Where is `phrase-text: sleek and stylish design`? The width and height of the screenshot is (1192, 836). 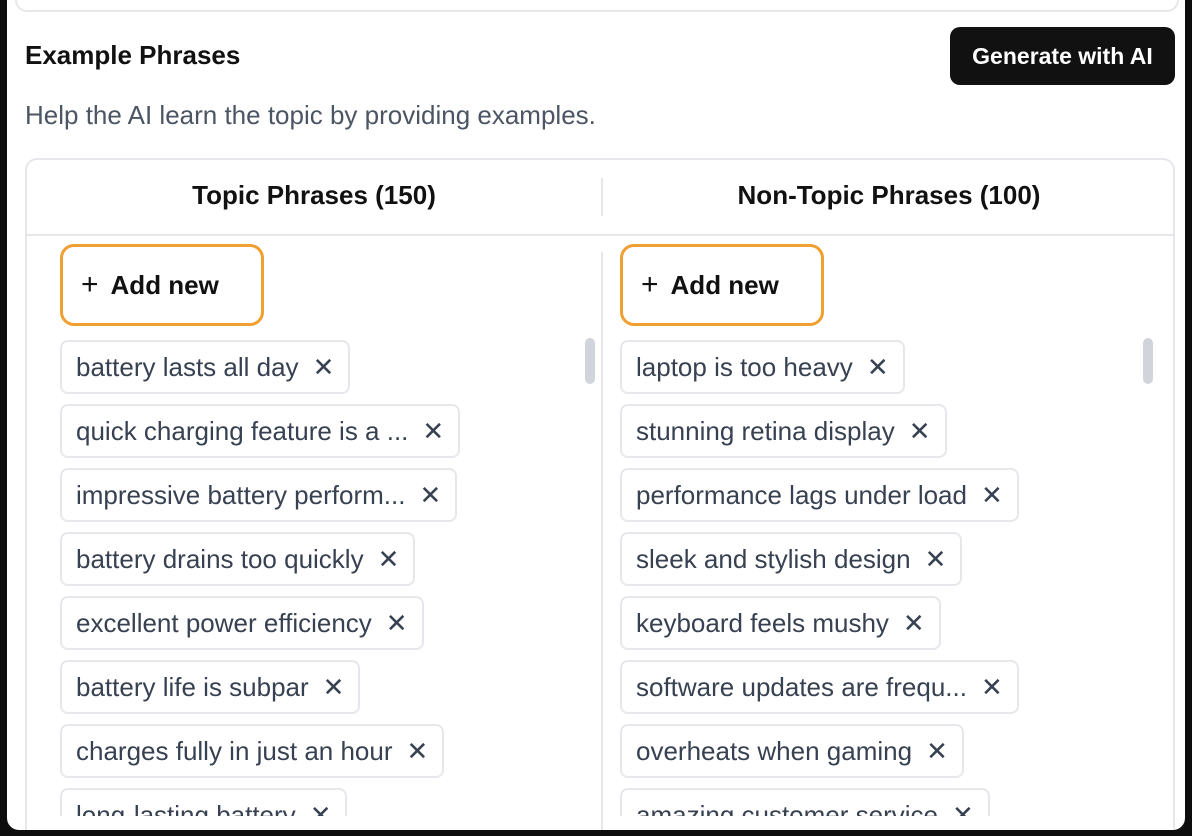
phrase-text: sleek and stylish design is located at coordinates (773, 558).